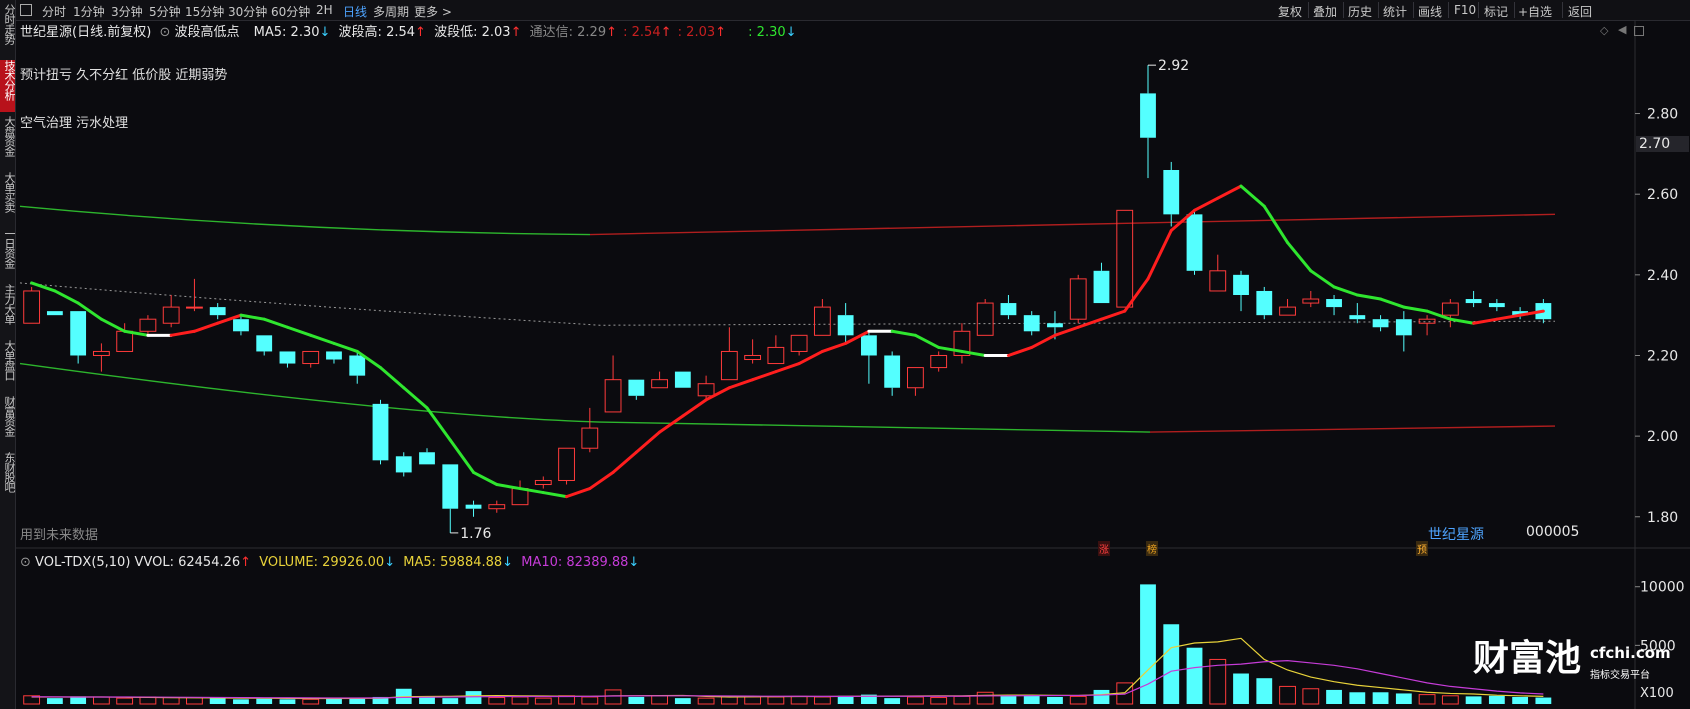  Describe the element at coordinates (1662, 588) in the screenshot. I see `volume-tick-label: 10000` at that location.